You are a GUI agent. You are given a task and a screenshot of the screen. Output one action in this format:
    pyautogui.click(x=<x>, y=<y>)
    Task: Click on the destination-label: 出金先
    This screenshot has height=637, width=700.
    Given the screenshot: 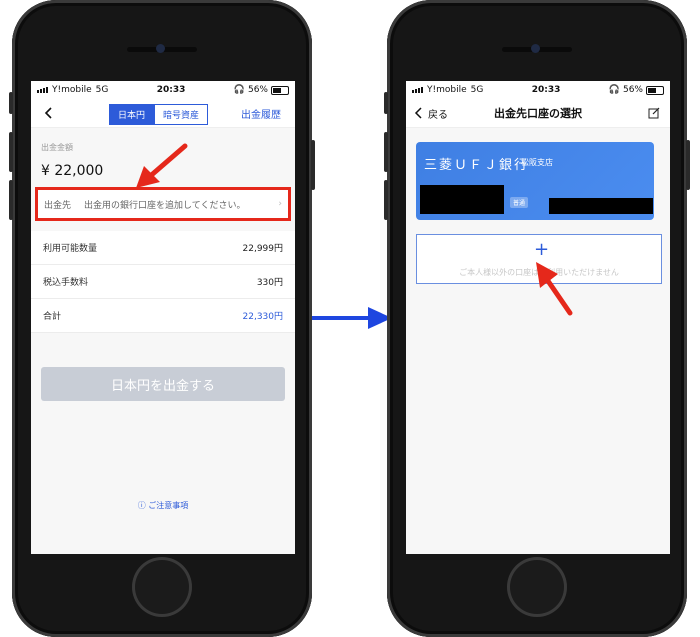 What is the action you would take?
    pyautogui.click(x=58, y=205)
    